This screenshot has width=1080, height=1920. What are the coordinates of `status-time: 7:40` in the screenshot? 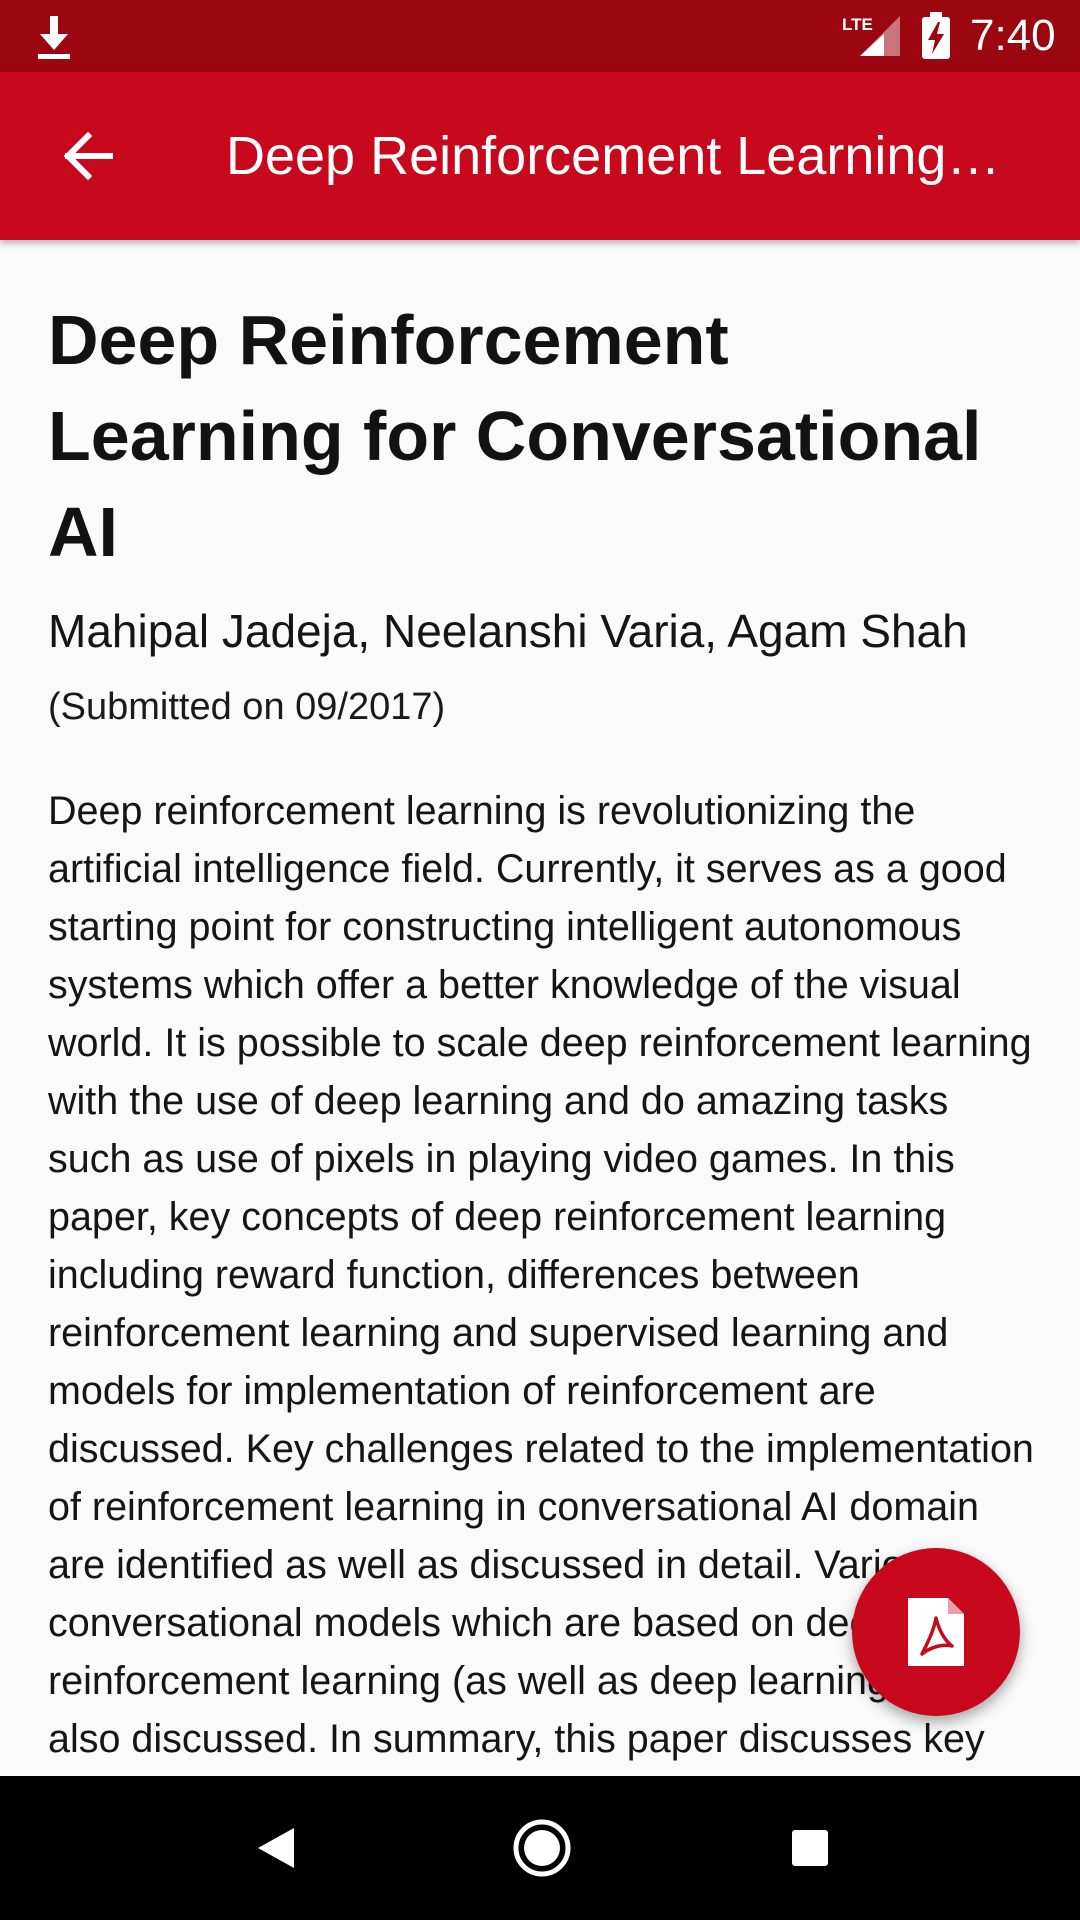 It's located at (1013, 35).